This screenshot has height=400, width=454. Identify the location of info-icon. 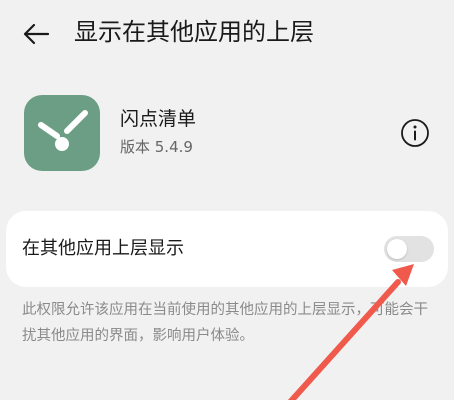
(415, 133).